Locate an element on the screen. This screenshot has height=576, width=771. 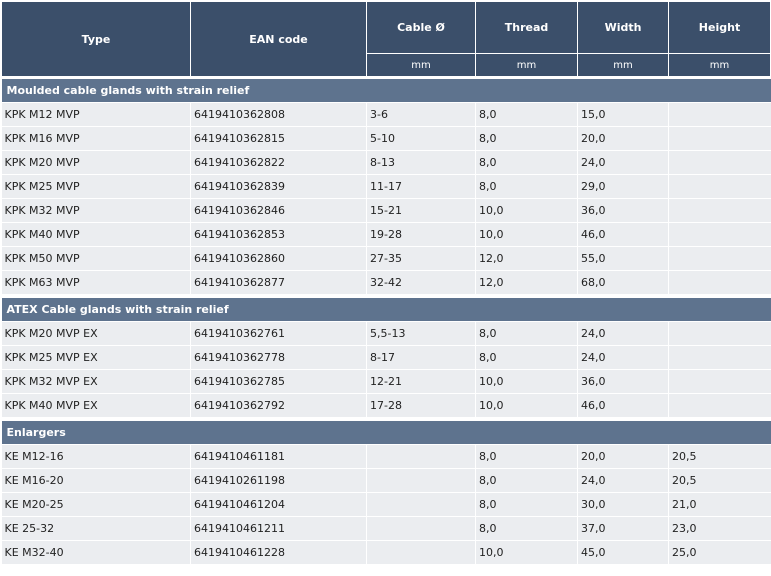
ean-cell: 6419410362808 is located at coordinates (278, 114).